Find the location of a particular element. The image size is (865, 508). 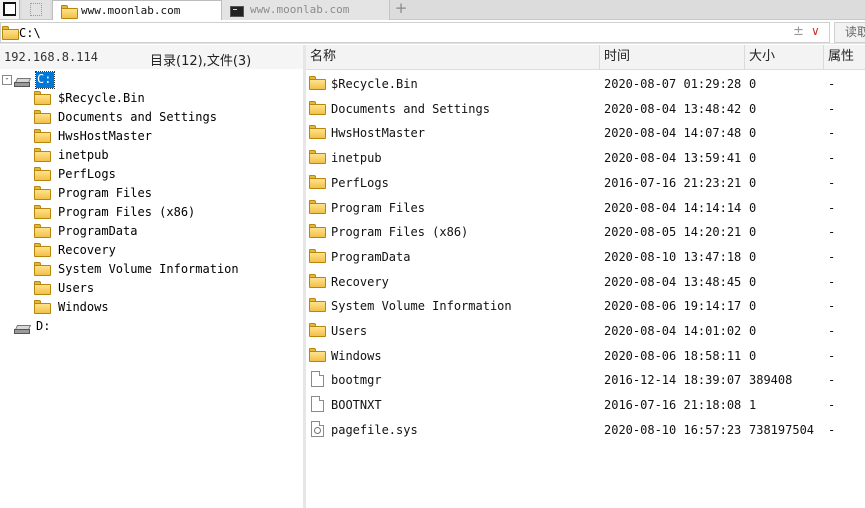

tree-item-label: $Recycle.Bin is located at coordinates (101, 98).